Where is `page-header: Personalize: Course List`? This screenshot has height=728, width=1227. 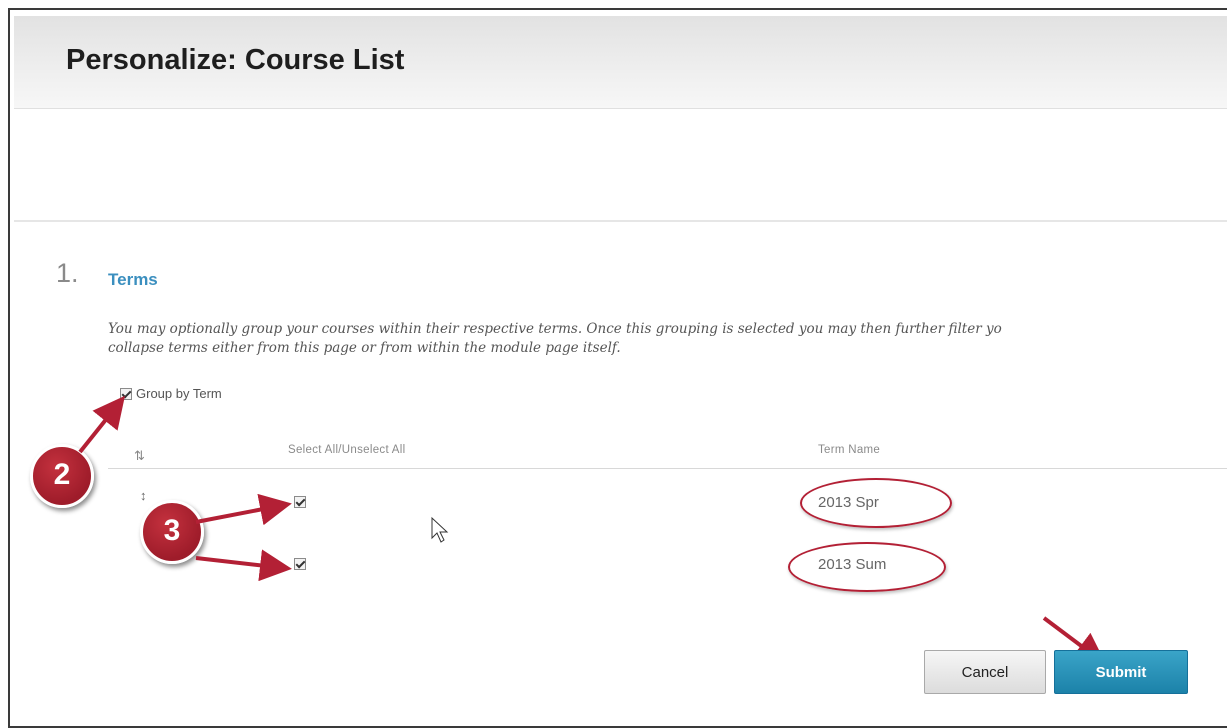 page-header: Personalize: Course List is located at coordinates (620, 62).